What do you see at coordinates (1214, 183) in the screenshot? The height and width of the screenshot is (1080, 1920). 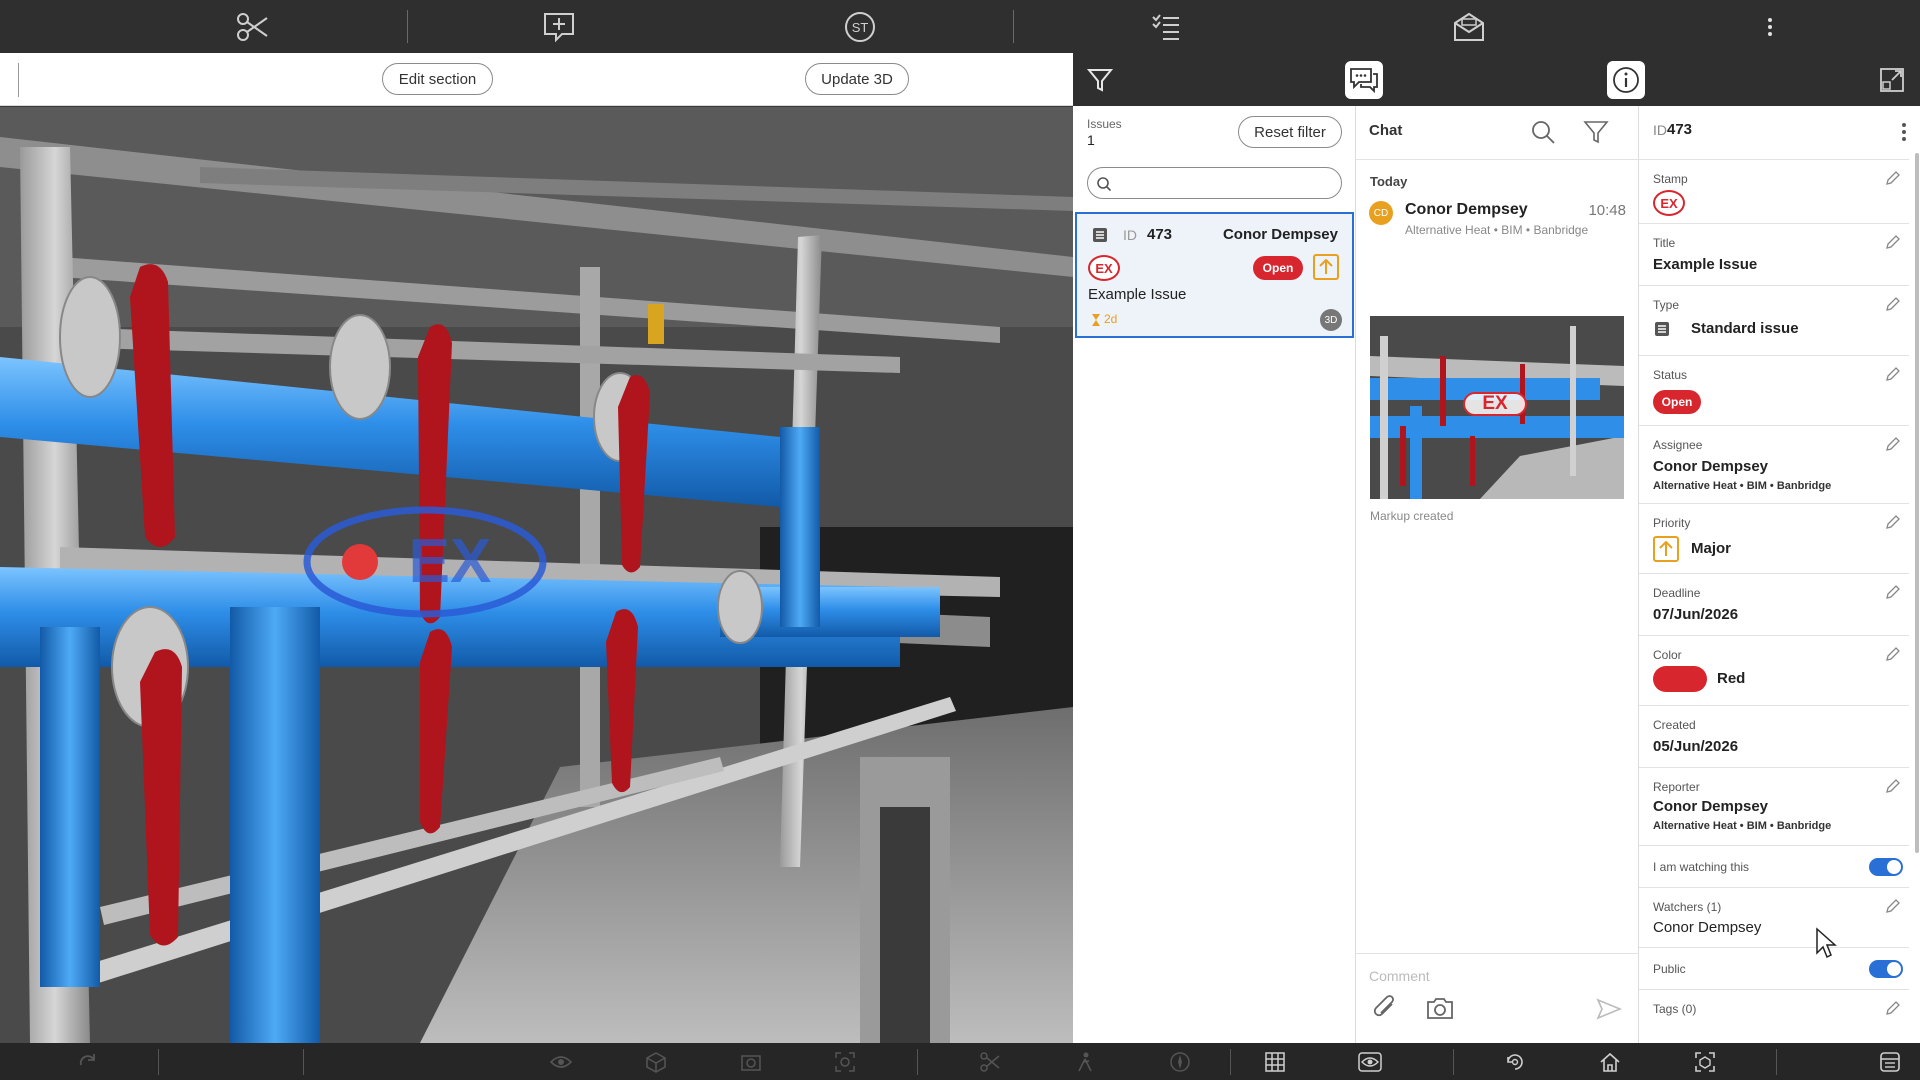 I see `issue-search-input` at bounding box center [1214, 183].